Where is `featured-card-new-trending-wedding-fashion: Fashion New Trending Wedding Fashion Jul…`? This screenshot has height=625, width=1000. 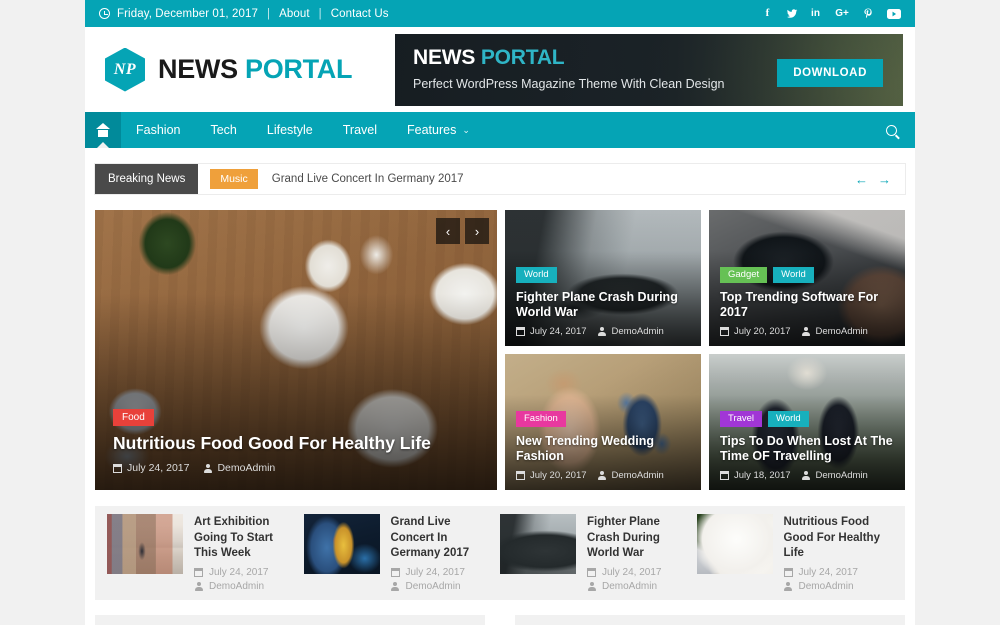 featured-card-new-trending-wedding-fashion: Fashion New Trending Wedding Fashion Jul… is located at coordinates (603, 422).